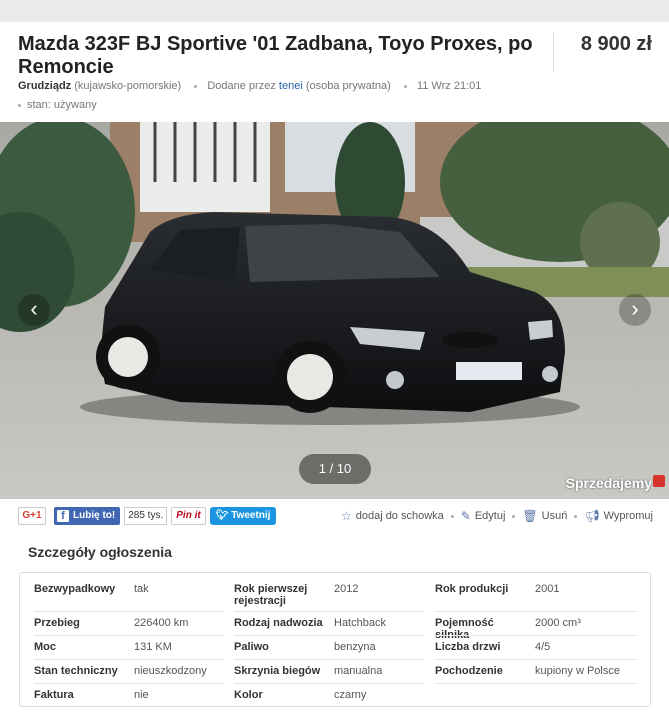 This screenshot has height=721, width=669. What do you see at coordinates (577, 671) in the screenshot?
I see `detail-value: kupiony w Polsce` at bounding box center [577, 671].